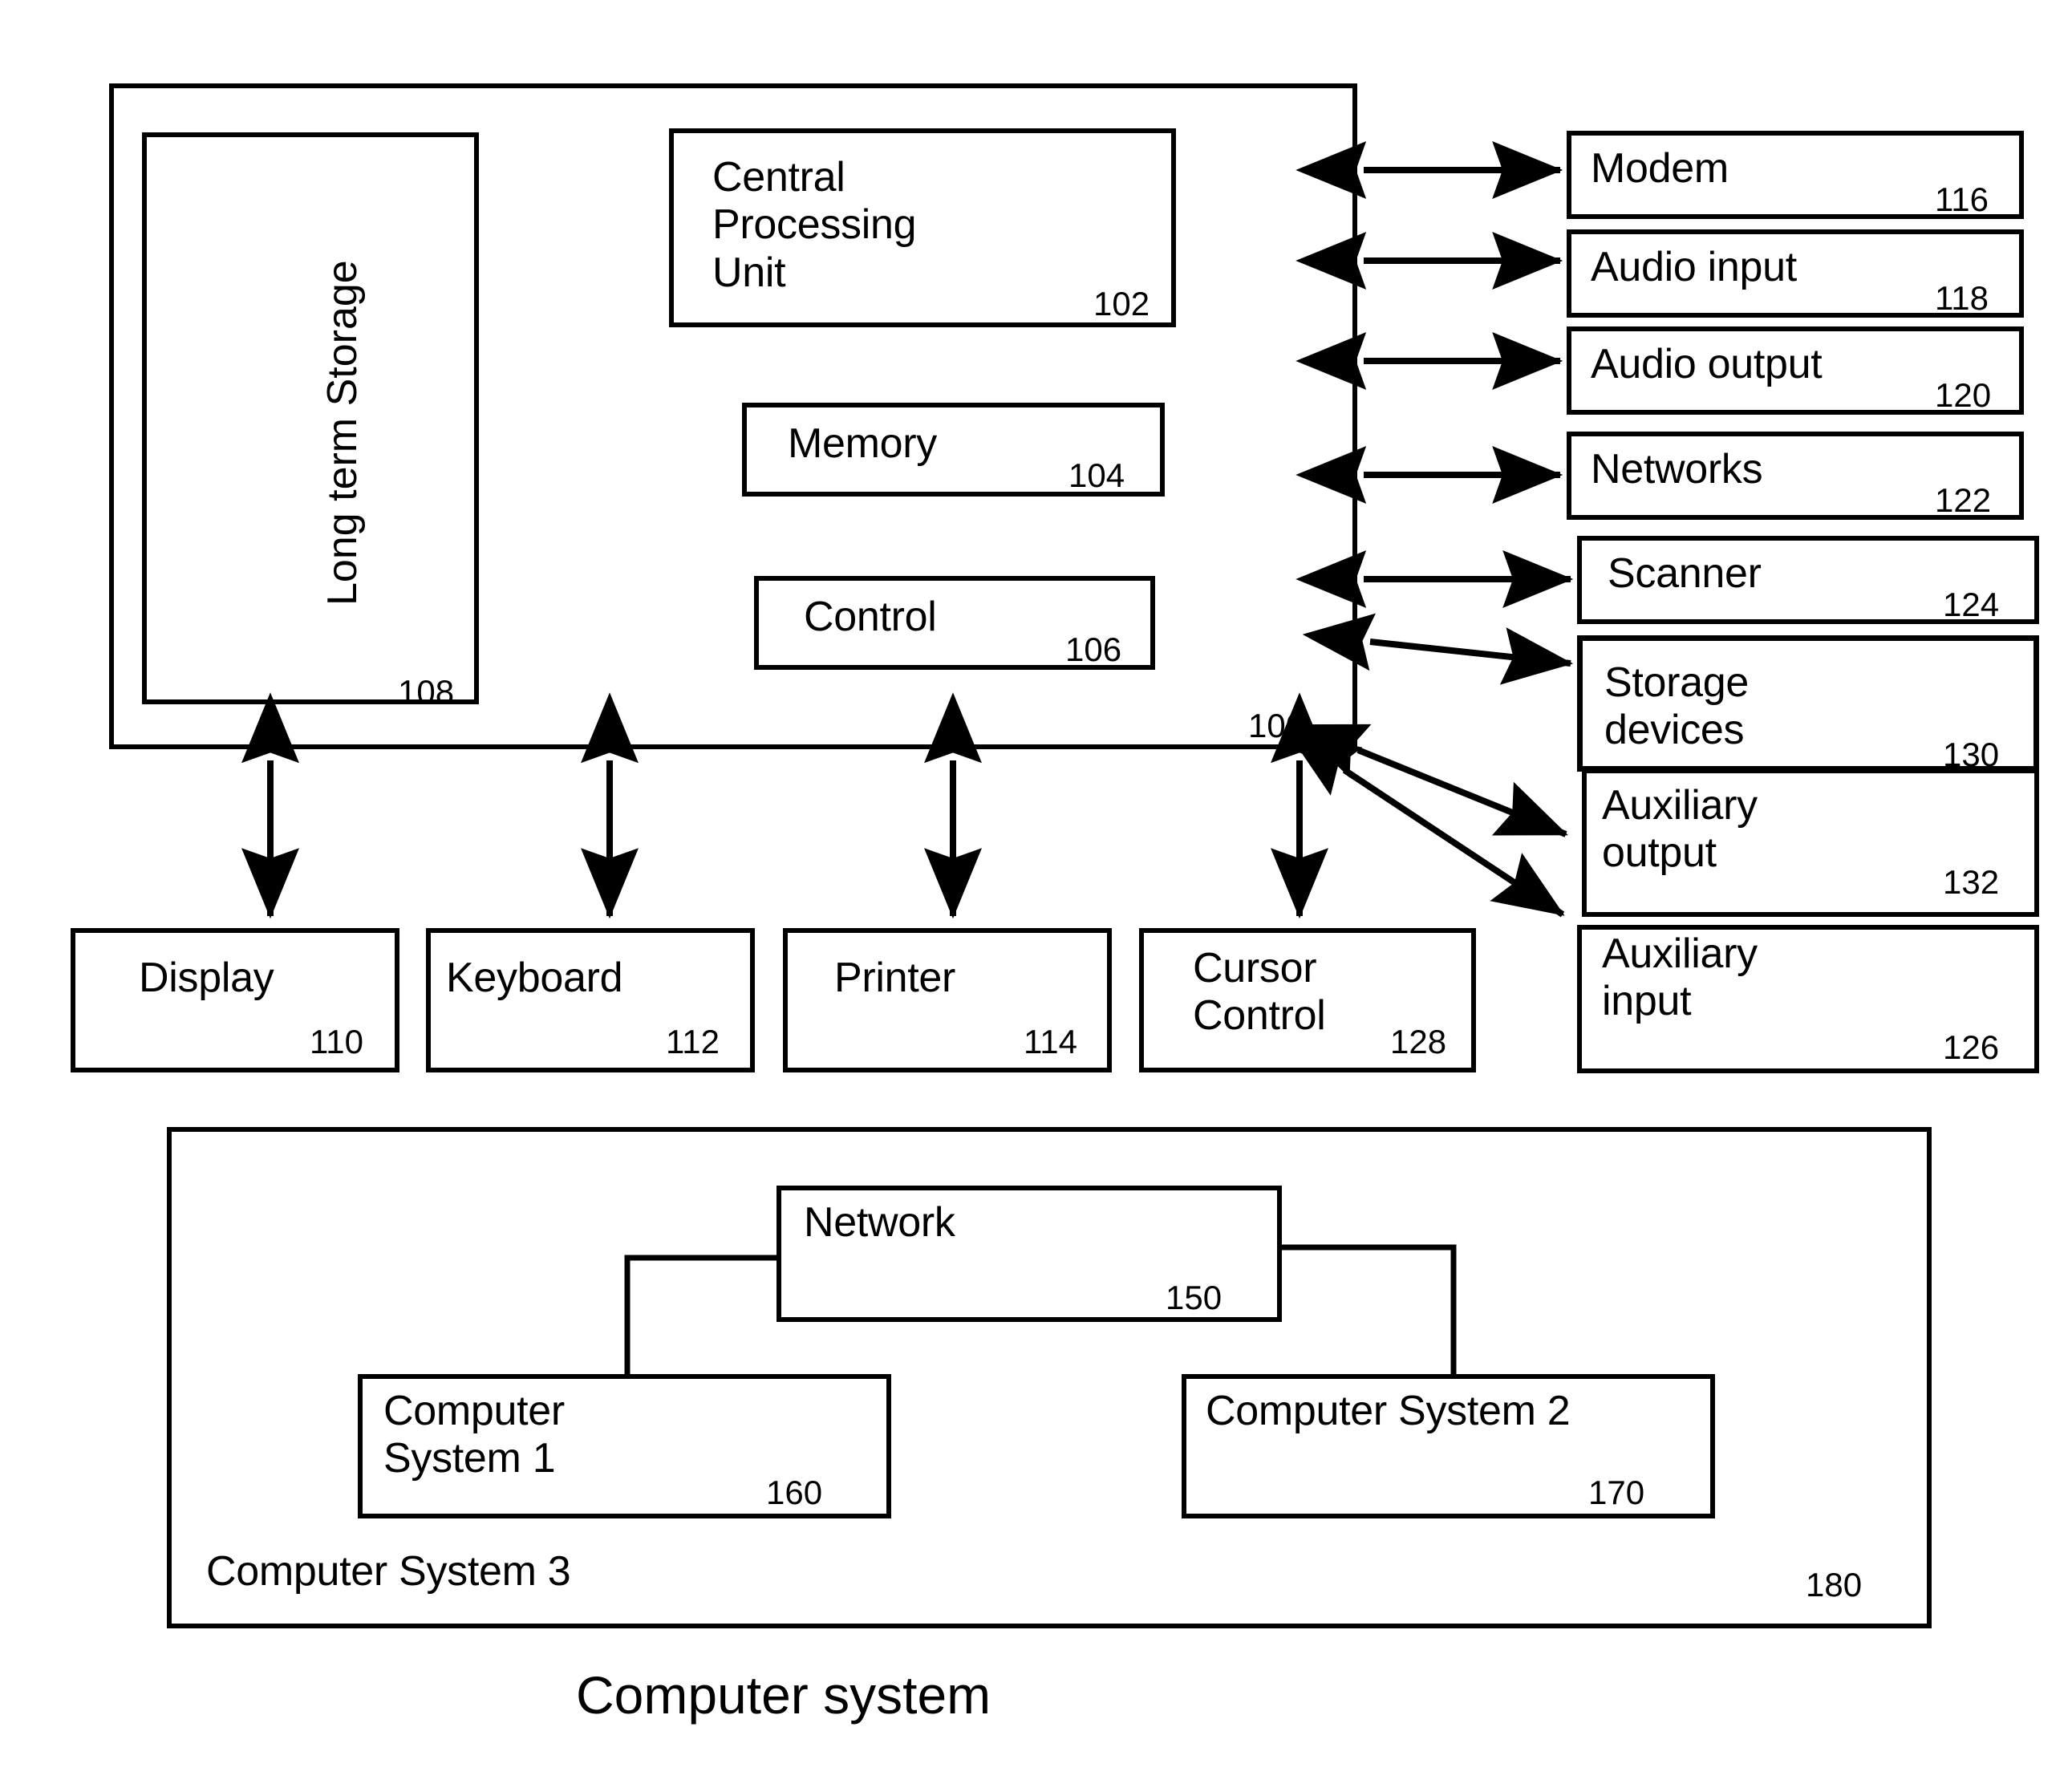 Image resolution: width=2072 pixels, height=1792 pixels. I want to click on audio-output-label: Audio output, so click(1707, 364).